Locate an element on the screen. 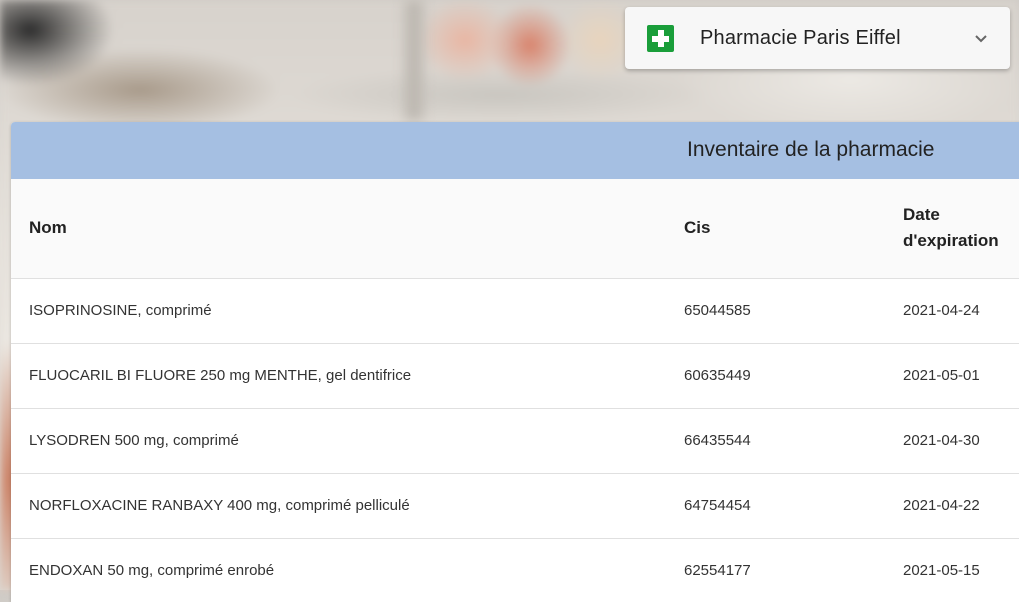  column-header-date: Date d'expiration is located at coordinates (952, 229).